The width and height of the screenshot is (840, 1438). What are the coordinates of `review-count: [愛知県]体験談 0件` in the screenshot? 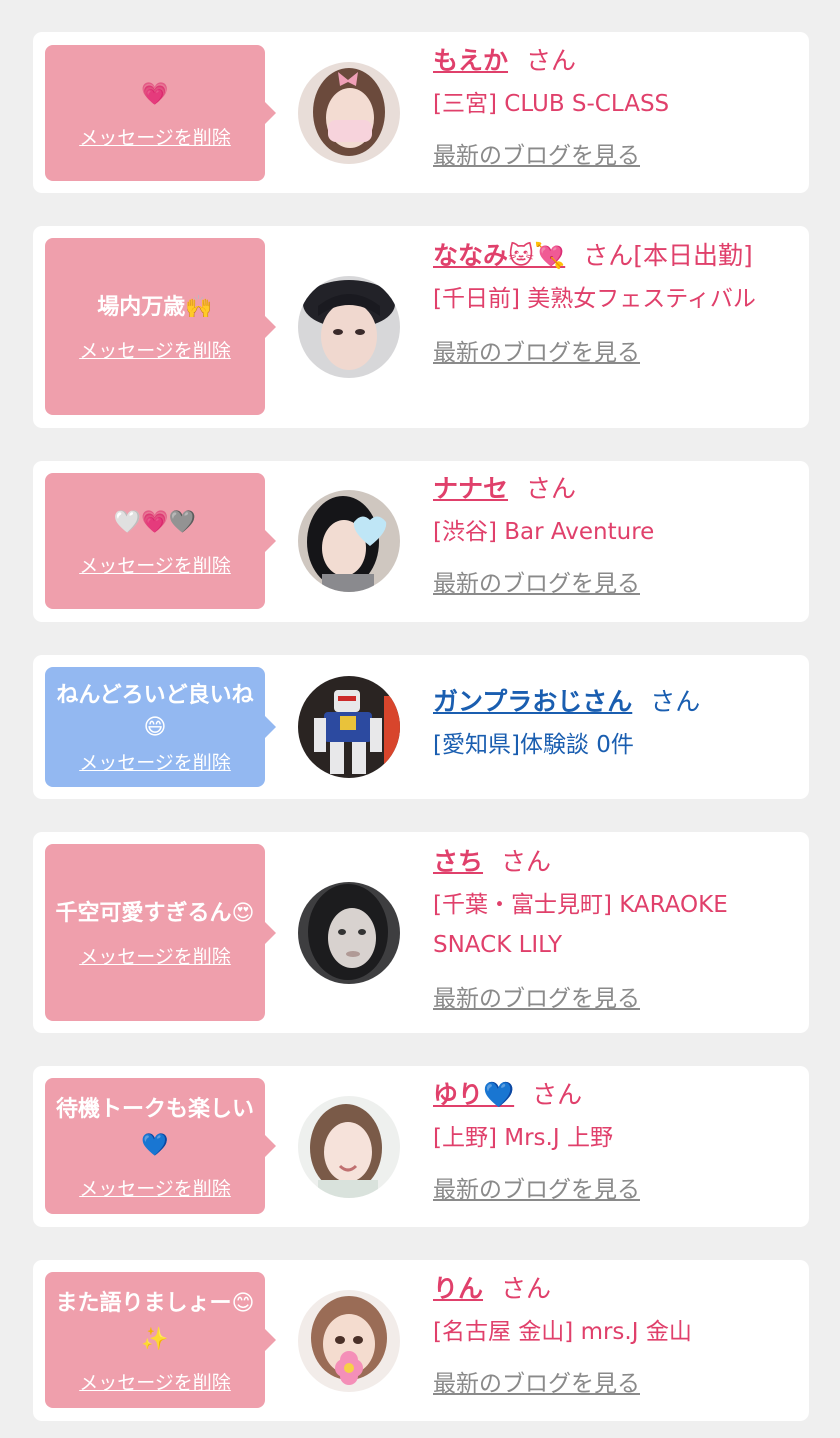 It's located at (616, 745).